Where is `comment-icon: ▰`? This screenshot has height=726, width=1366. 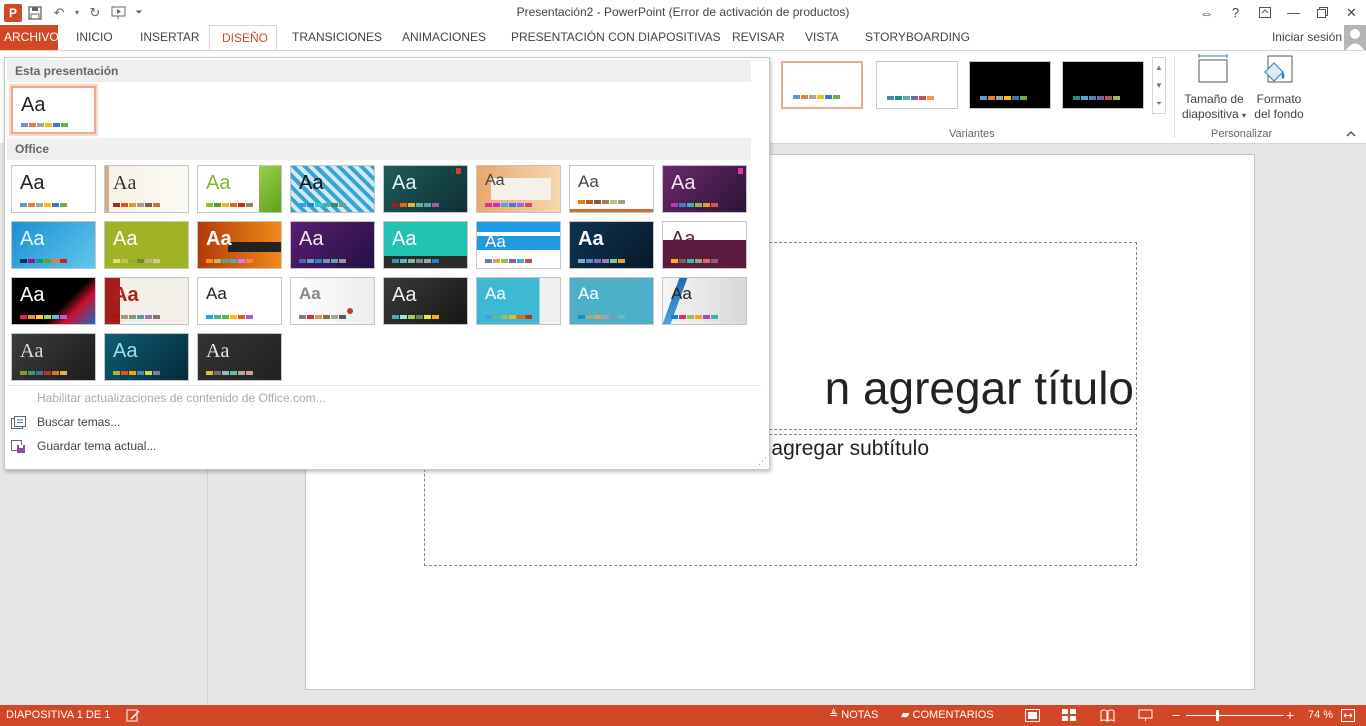 comment-icon: ▰ is located at coordinates (905, 715).